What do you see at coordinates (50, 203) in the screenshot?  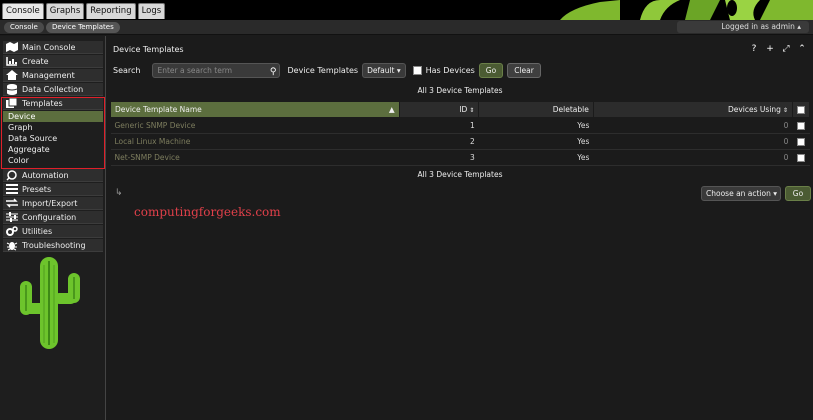 I see `sidebar-item-label: Import/Export` at bounding box center [50, 203].